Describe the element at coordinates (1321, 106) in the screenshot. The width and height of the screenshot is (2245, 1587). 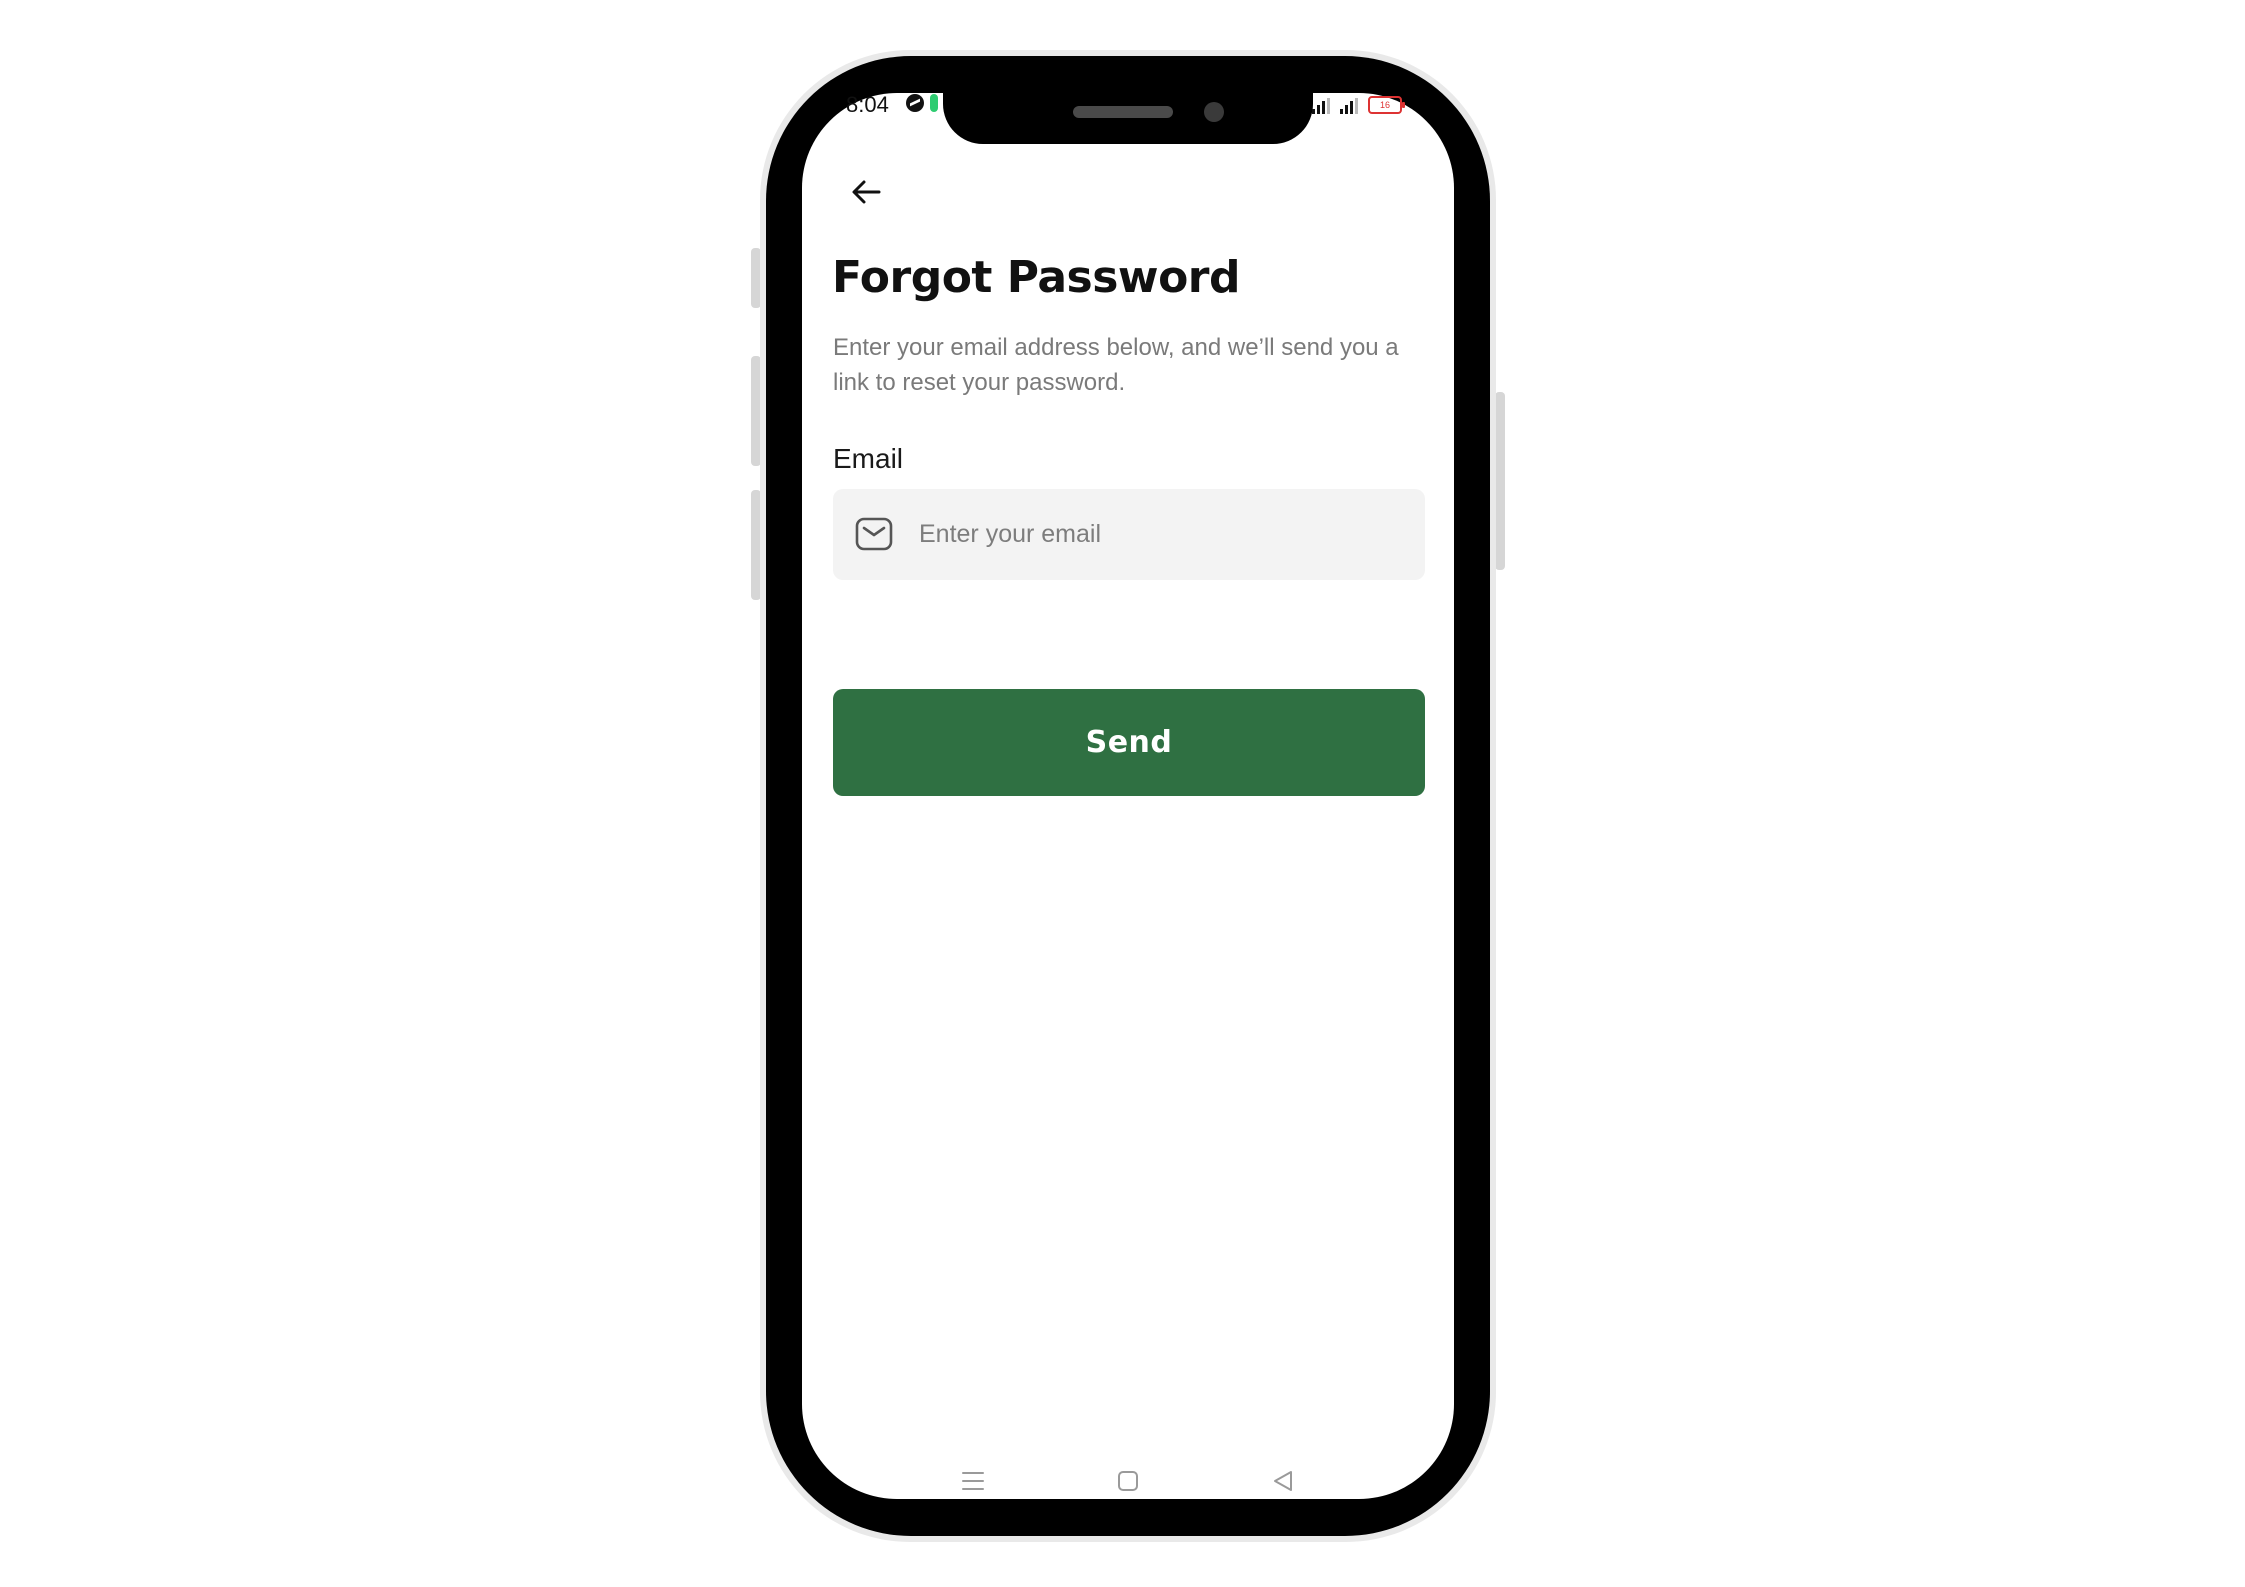
I see `signal-icon` at that location.